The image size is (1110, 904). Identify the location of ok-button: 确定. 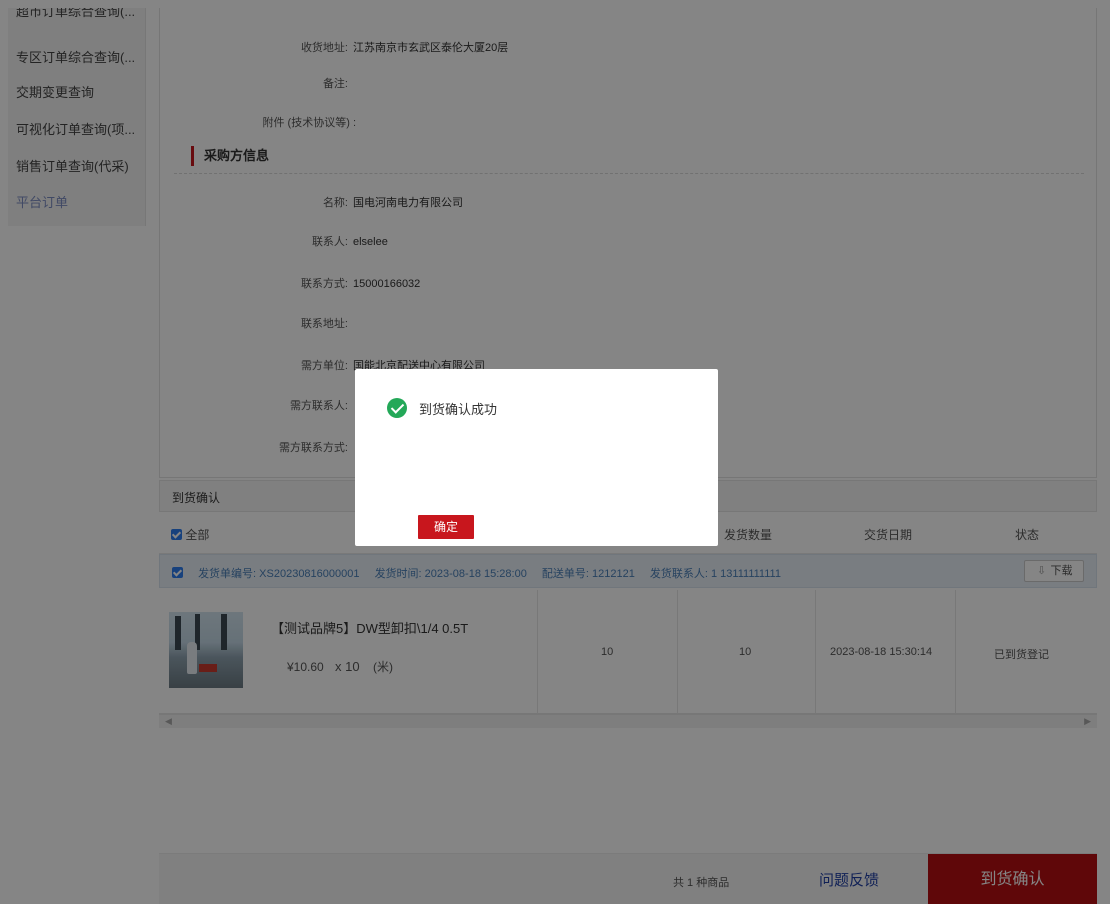
(446, 527).